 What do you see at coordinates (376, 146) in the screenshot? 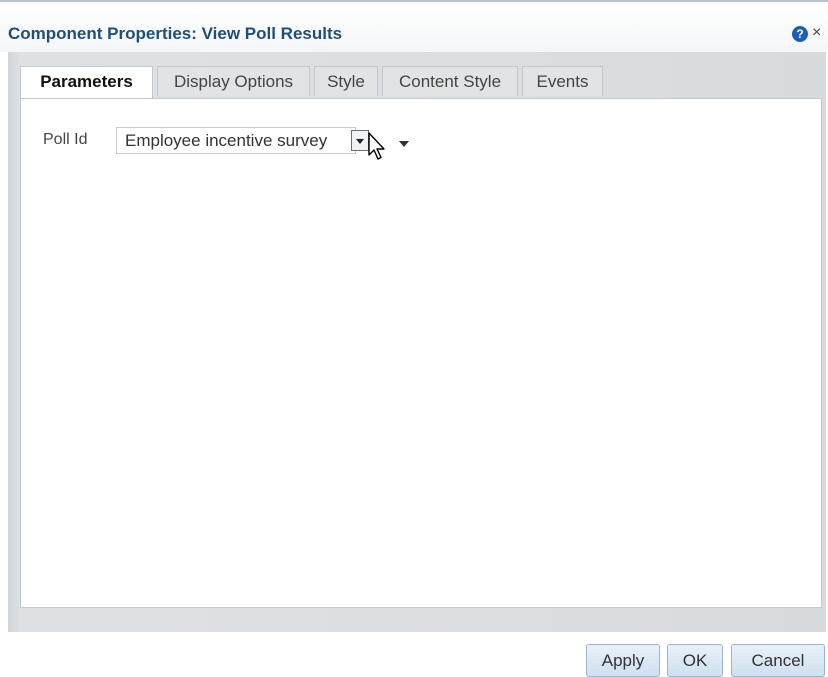
I see `mouse-pointer-icon` at bounding box center [376, 146].